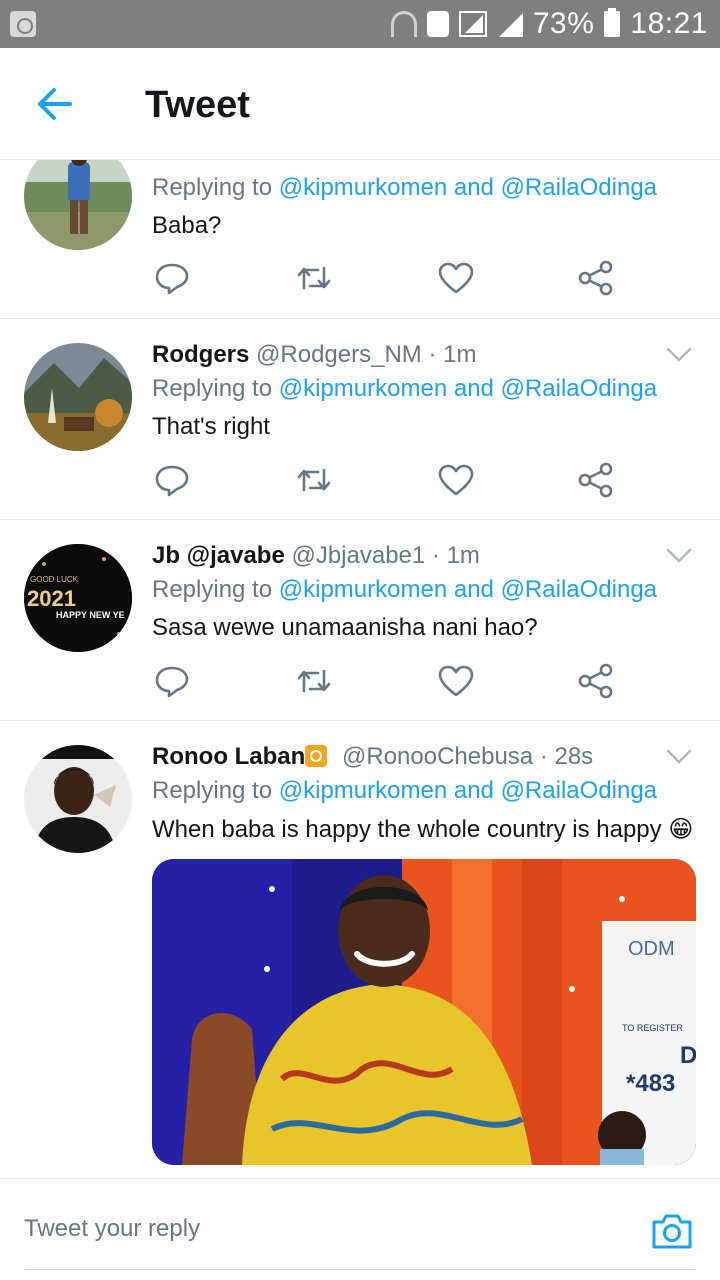 The width and height of the screenshot is (720, 1280). What do you see at coordinates (228, 756) in the screenshot?
I see `display-name: Ronoo Laban` at bounding box center [228, 756].